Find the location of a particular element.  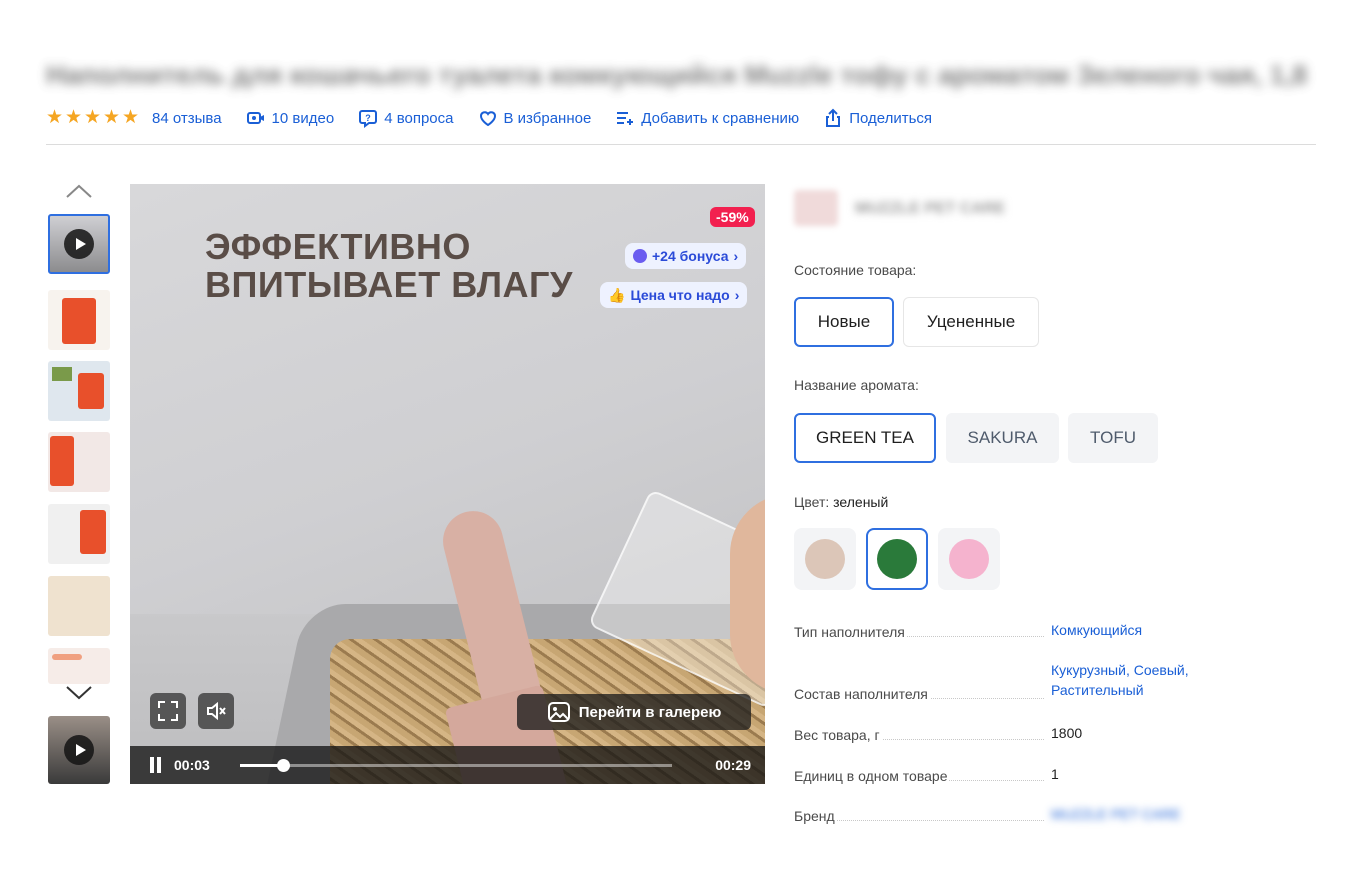

go-to-gallery-button: Перейти в галерею is located at coordinates (634, 712).